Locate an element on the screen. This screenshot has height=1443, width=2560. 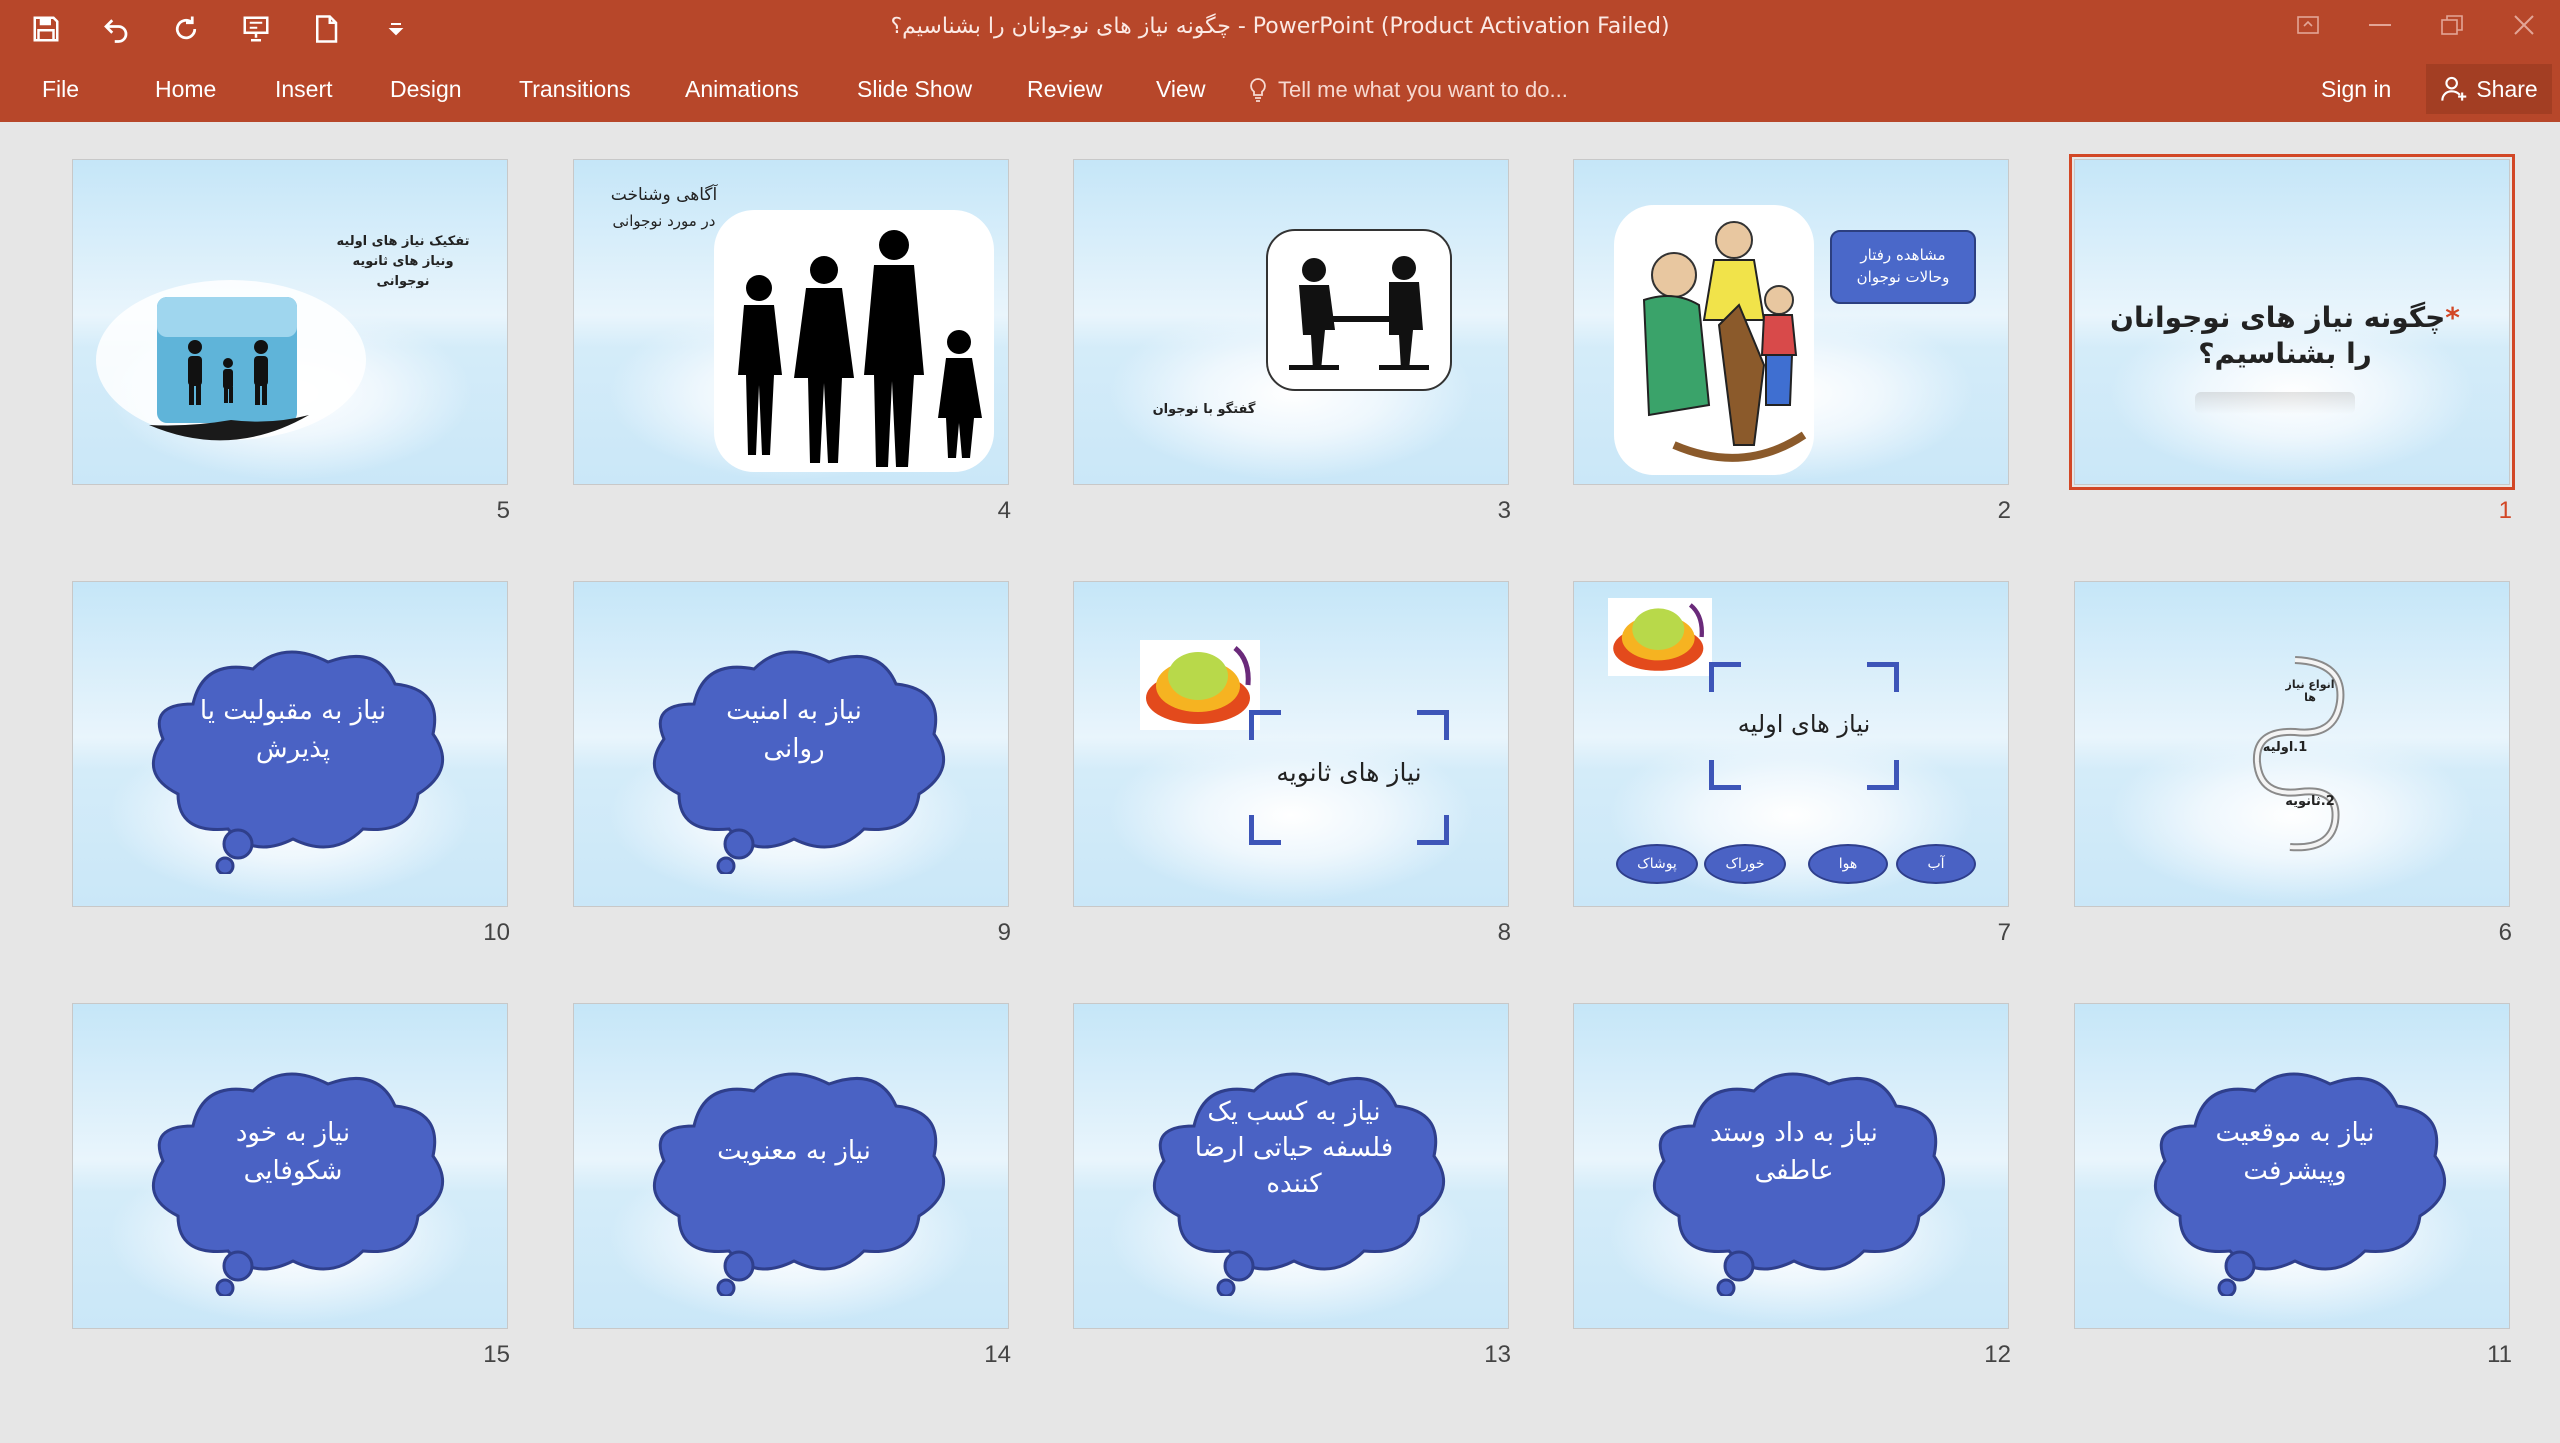
slide-5-line1: تفکیک نیاز های اولیه is located at coordinates (403, 241).